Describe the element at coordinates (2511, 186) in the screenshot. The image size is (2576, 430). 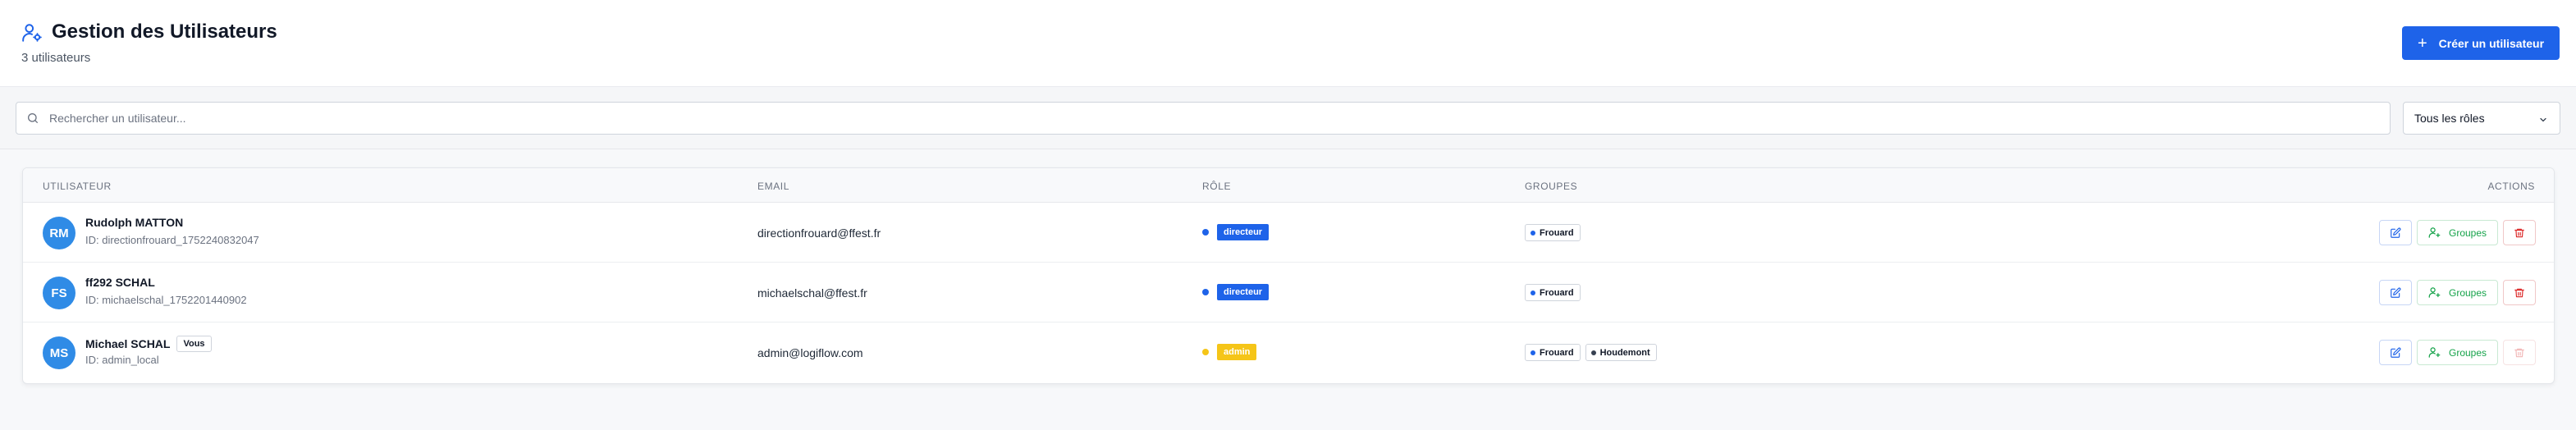
I see `column-header-actions: Actions` at that location.